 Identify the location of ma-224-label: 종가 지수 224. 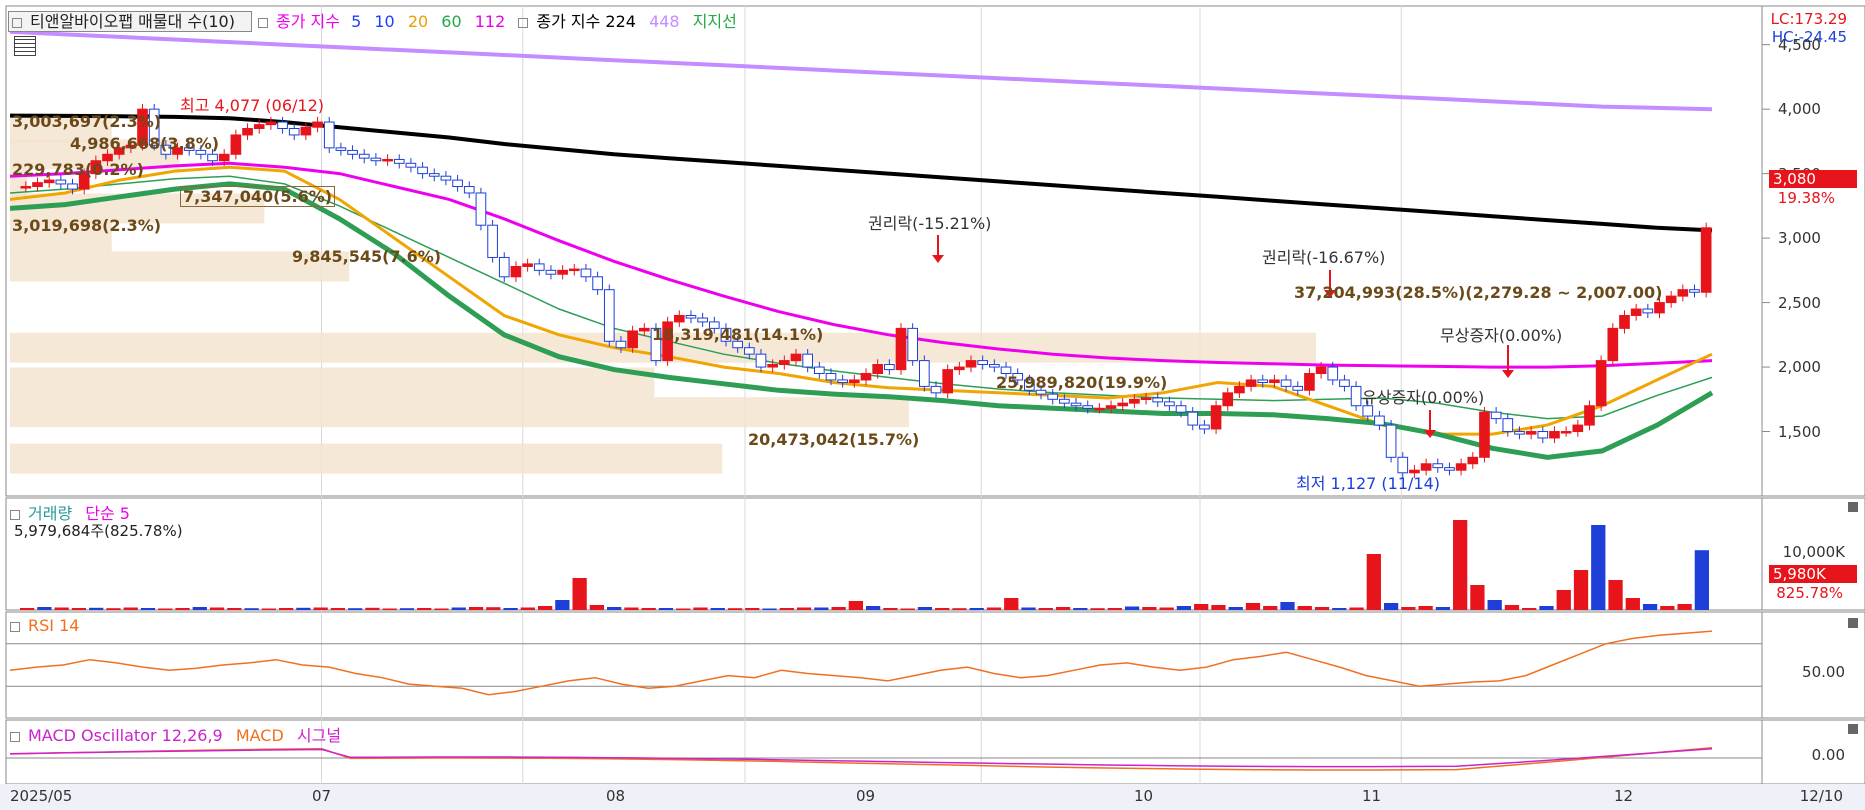
(586, 21).